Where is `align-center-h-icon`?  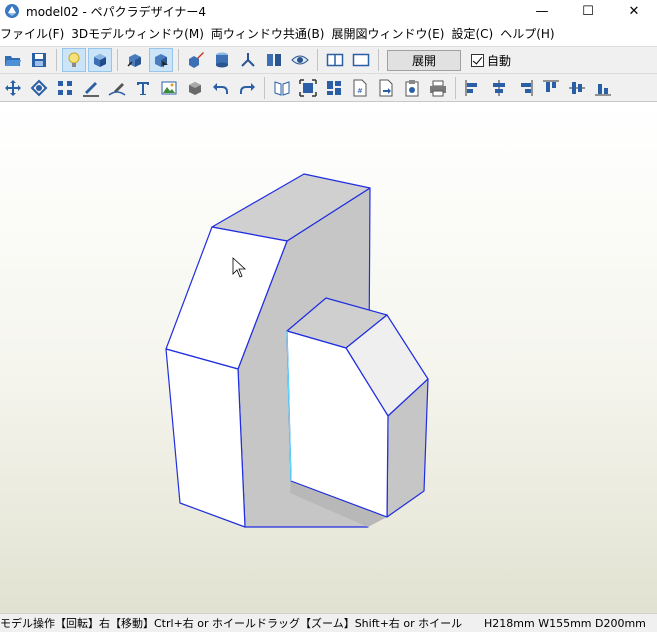
align-center-h-icon is located at coordinates (499, 87).